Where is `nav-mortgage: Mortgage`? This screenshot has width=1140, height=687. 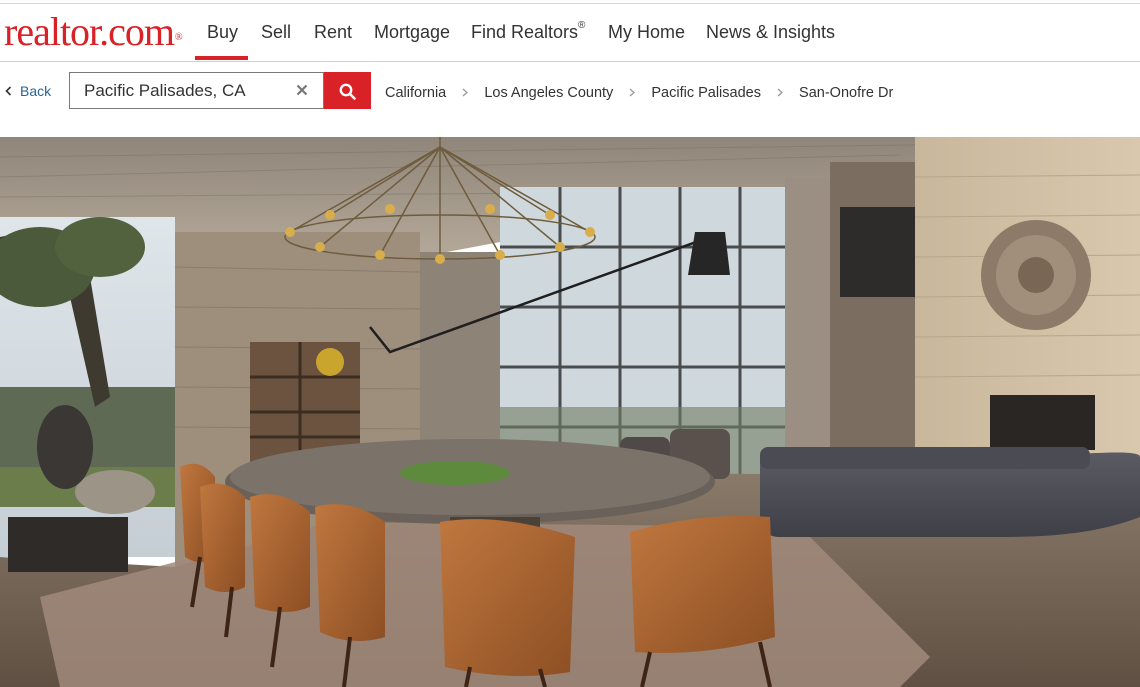
nav-mortgage: Mortgage is located at coordinates (412, 32).